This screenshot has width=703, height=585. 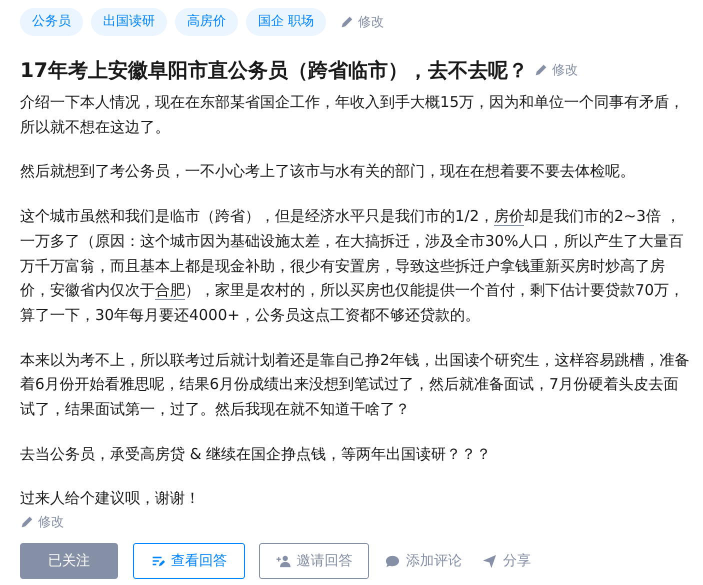 What do you see at coordinates (392, 561) in the screenshot?
I see `speech-bubble-icon` at bounding box center [392, 561].